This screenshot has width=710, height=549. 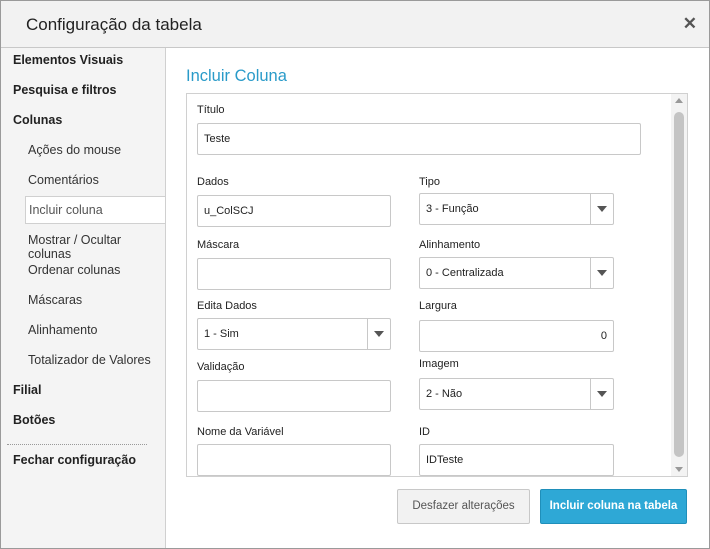 I want to click on sidebar-divider, so click(x=77, y=444).